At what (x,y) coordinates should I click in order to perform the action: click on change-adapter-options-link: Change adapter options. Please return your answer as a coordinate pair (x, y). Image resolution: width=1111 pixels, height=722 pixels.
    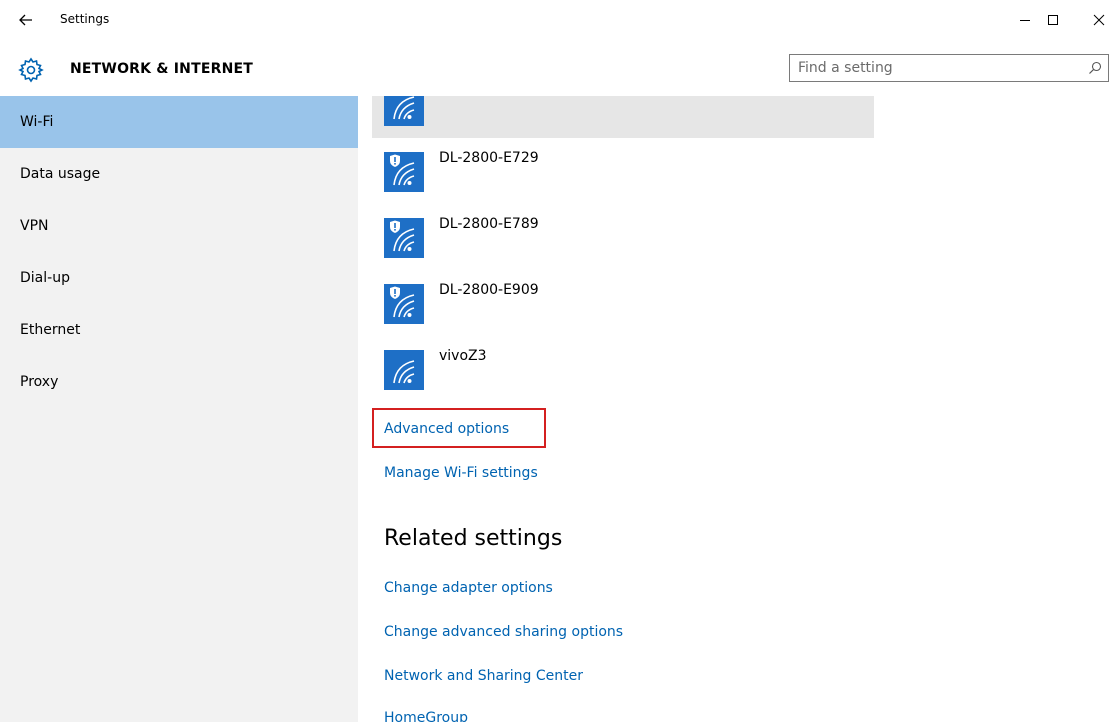
    Looking at the image, I should click on (468, 588).